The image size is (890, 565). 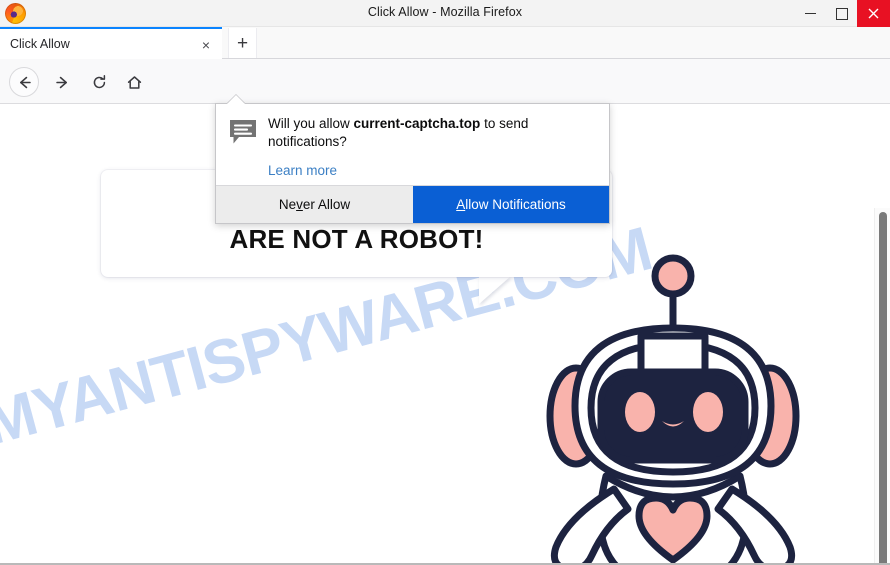 I want to click on vertical-scrollbar, so click(x=882, y=386).